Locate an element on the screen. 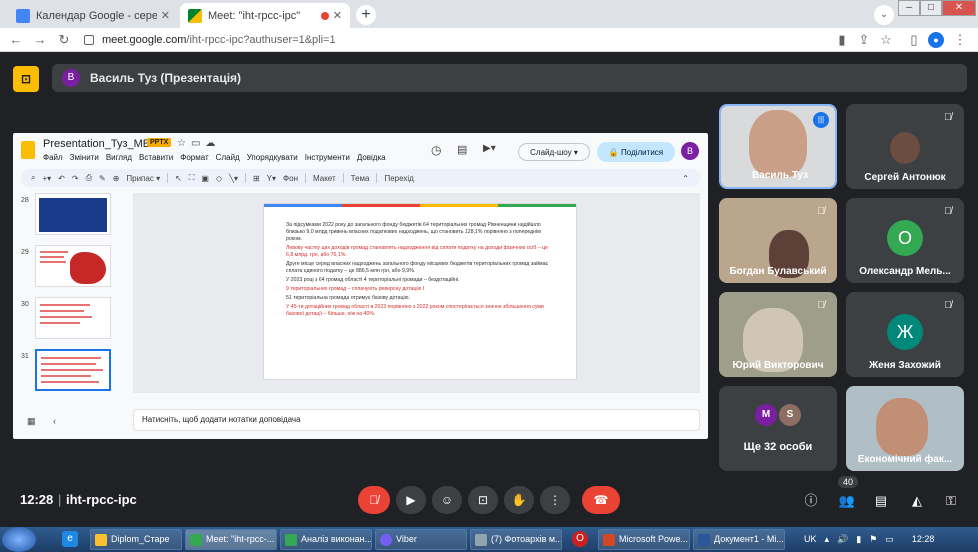  activities-button: ◭ is located at coordinates (917, 501).